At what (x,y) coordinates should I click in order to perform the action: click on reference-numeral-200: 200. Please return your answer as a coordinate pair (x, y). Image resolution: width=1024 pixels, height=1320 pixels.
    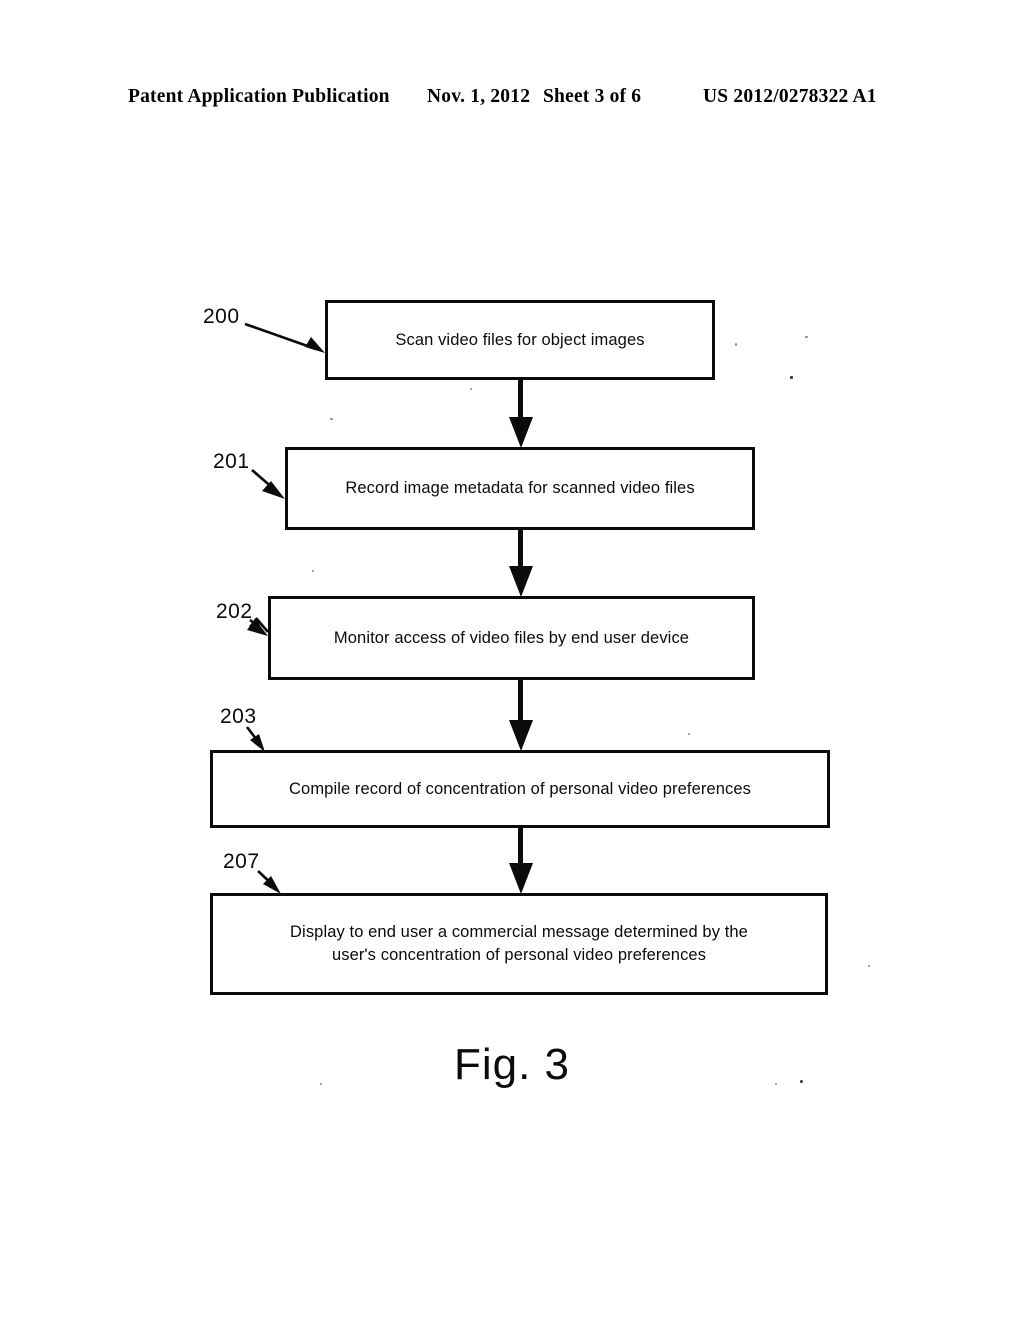
    Looking at the image, I should click on (221, 316).